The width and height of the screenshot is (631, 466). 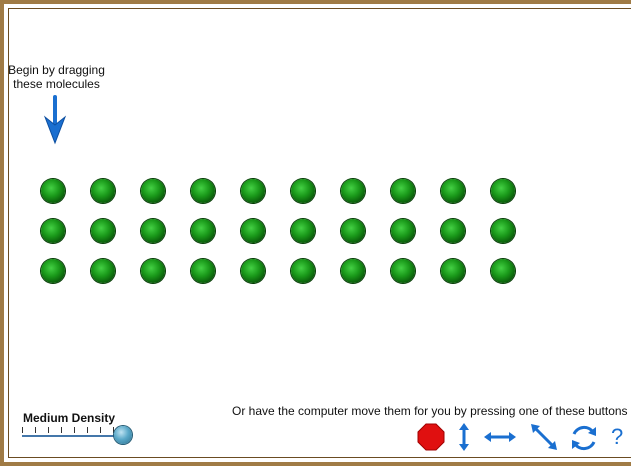 I want to click on slider-track, so click(x=74, y=436).